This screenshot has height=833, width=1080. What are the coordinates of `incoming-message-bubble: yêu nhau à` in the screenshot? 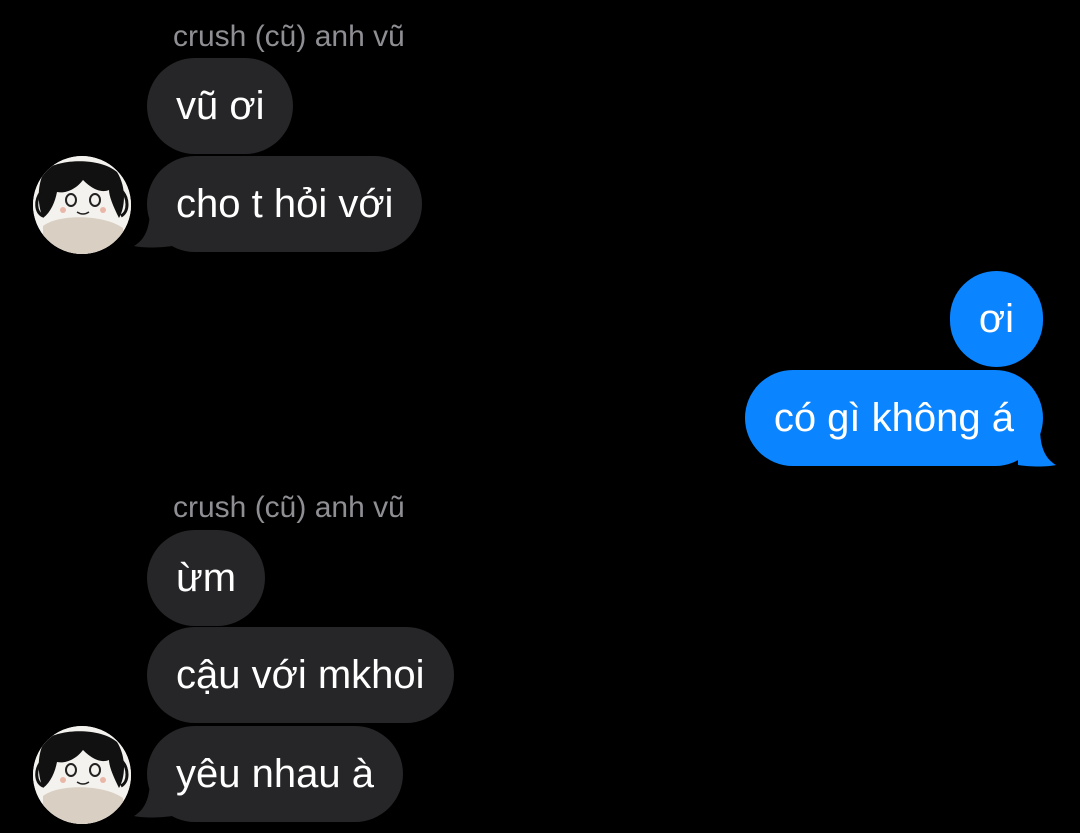 It's located at (275, 774).